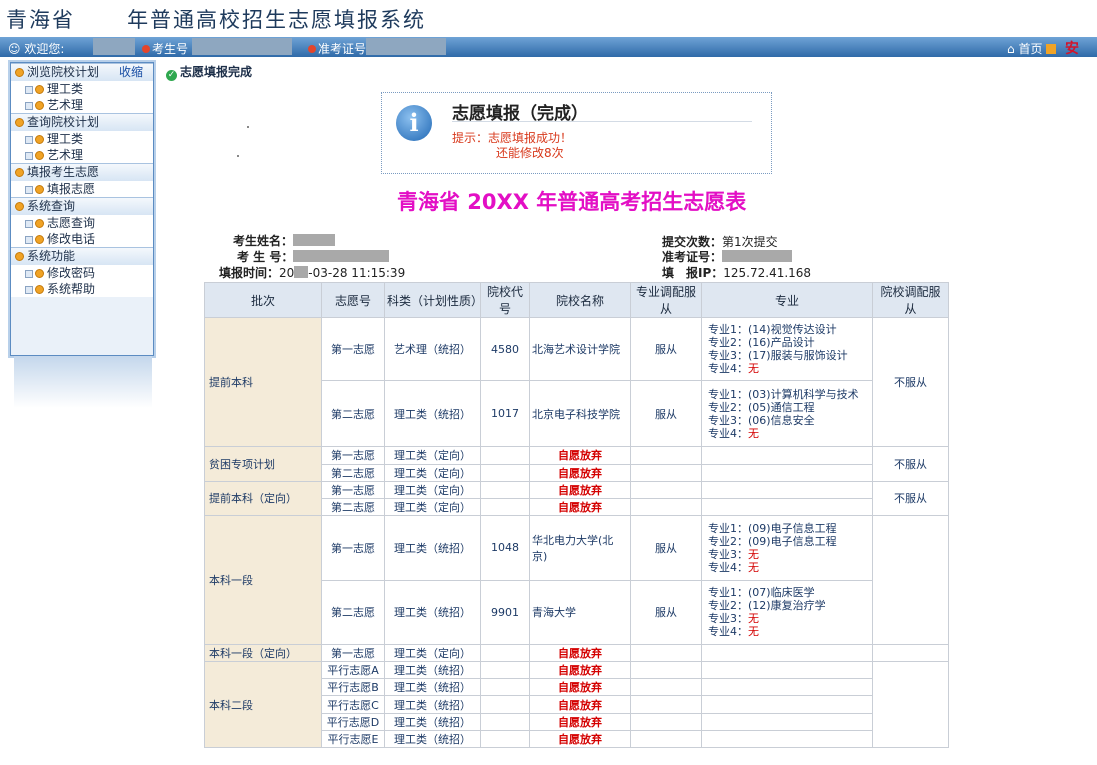 Image resolution: width=1097 pixels, height=765 pixels. Describe the element at coordinates (505, 612) in the screenshot. I see `school-code-cell: 9901` at that location.